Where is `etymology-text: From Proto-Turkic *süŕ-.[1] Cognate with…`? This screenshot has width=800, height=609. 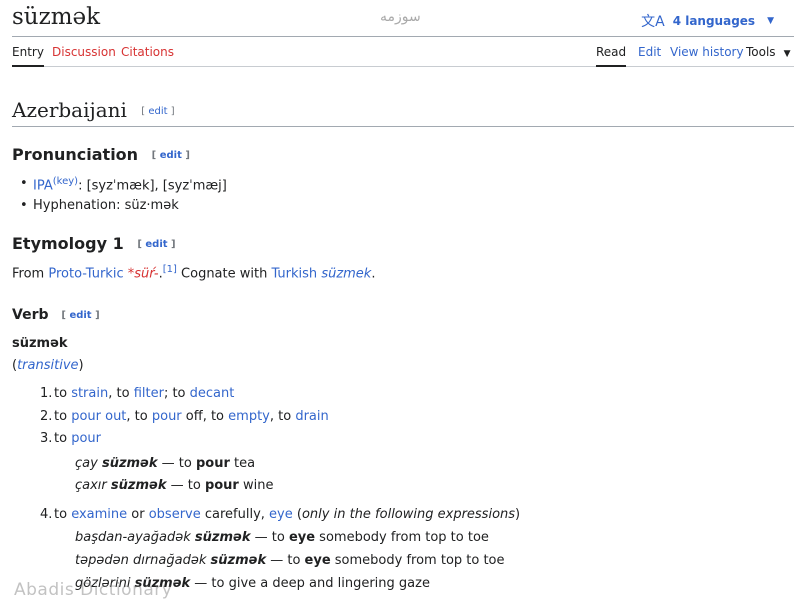
etymology-text: From Proto-Turkic *süŕ-.[1] Cognate with… is located at coordinates (194, 273).